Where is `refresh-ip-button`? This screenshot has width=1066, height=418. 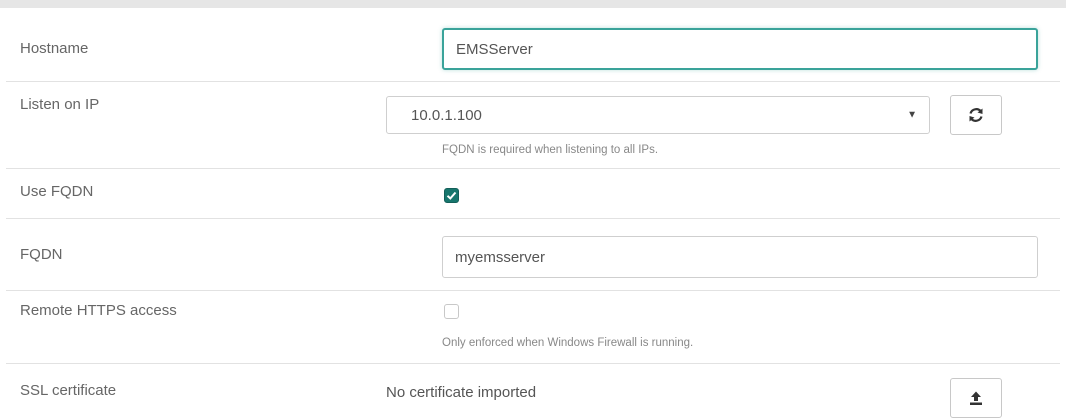 refresh-ip-button is located at coordinates (976, 115).